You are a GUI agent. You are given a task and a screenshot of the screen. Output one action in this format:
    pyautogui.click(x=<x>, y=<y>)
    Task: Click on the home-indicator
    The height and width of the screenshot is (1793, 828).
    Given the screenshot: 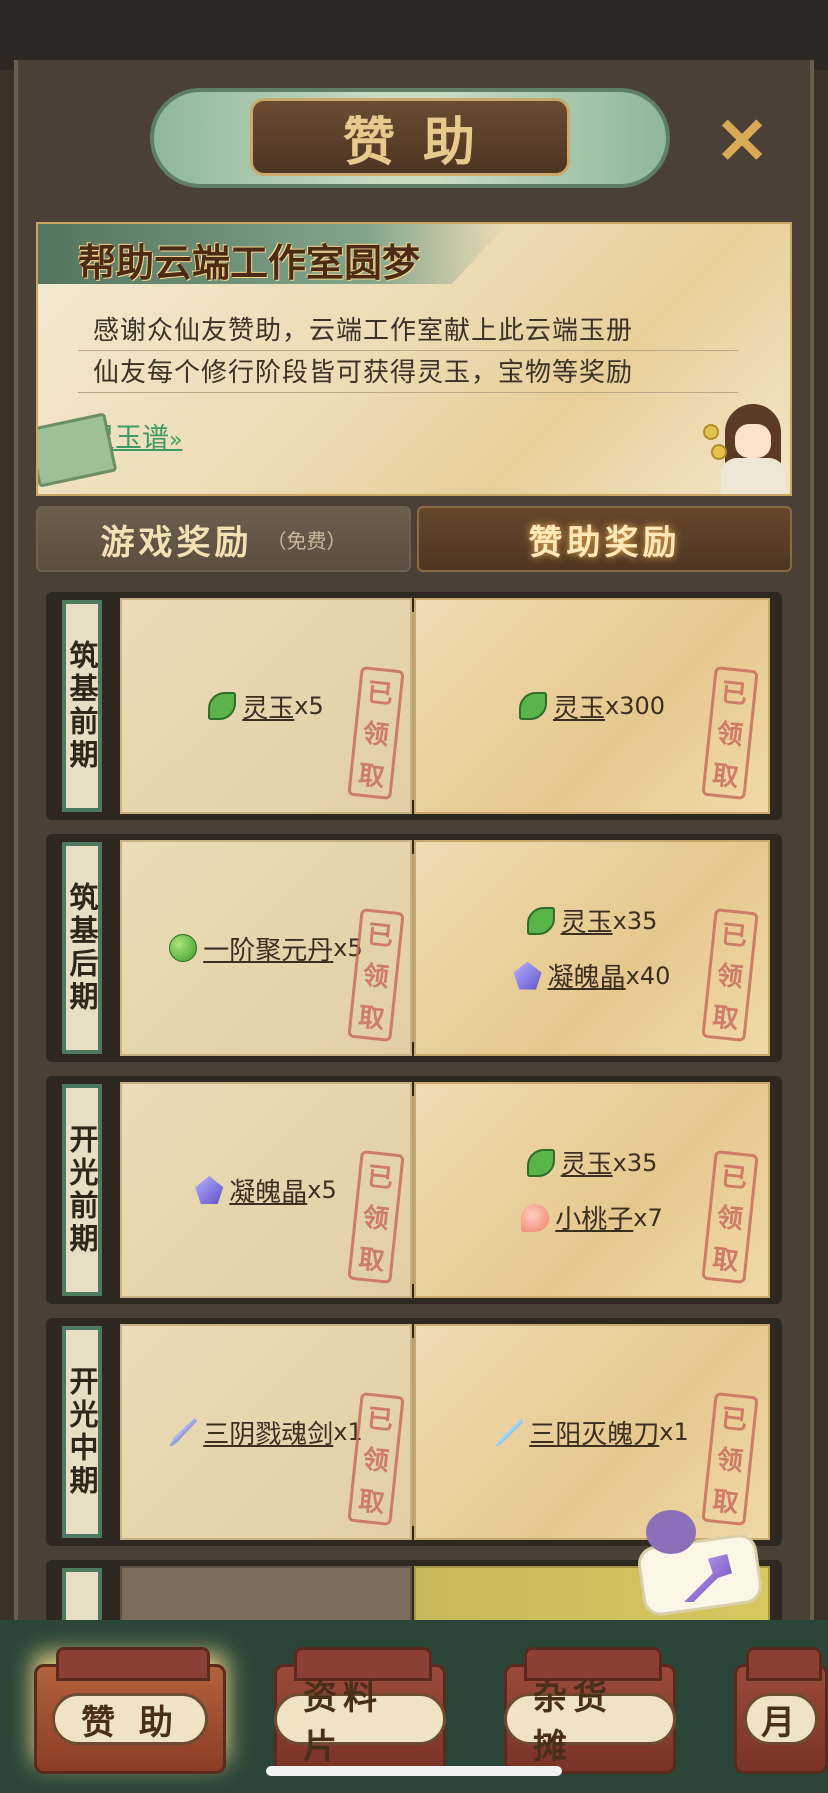 What is the action you would take?
    pyautogui.click(x=414, y=1771)
    